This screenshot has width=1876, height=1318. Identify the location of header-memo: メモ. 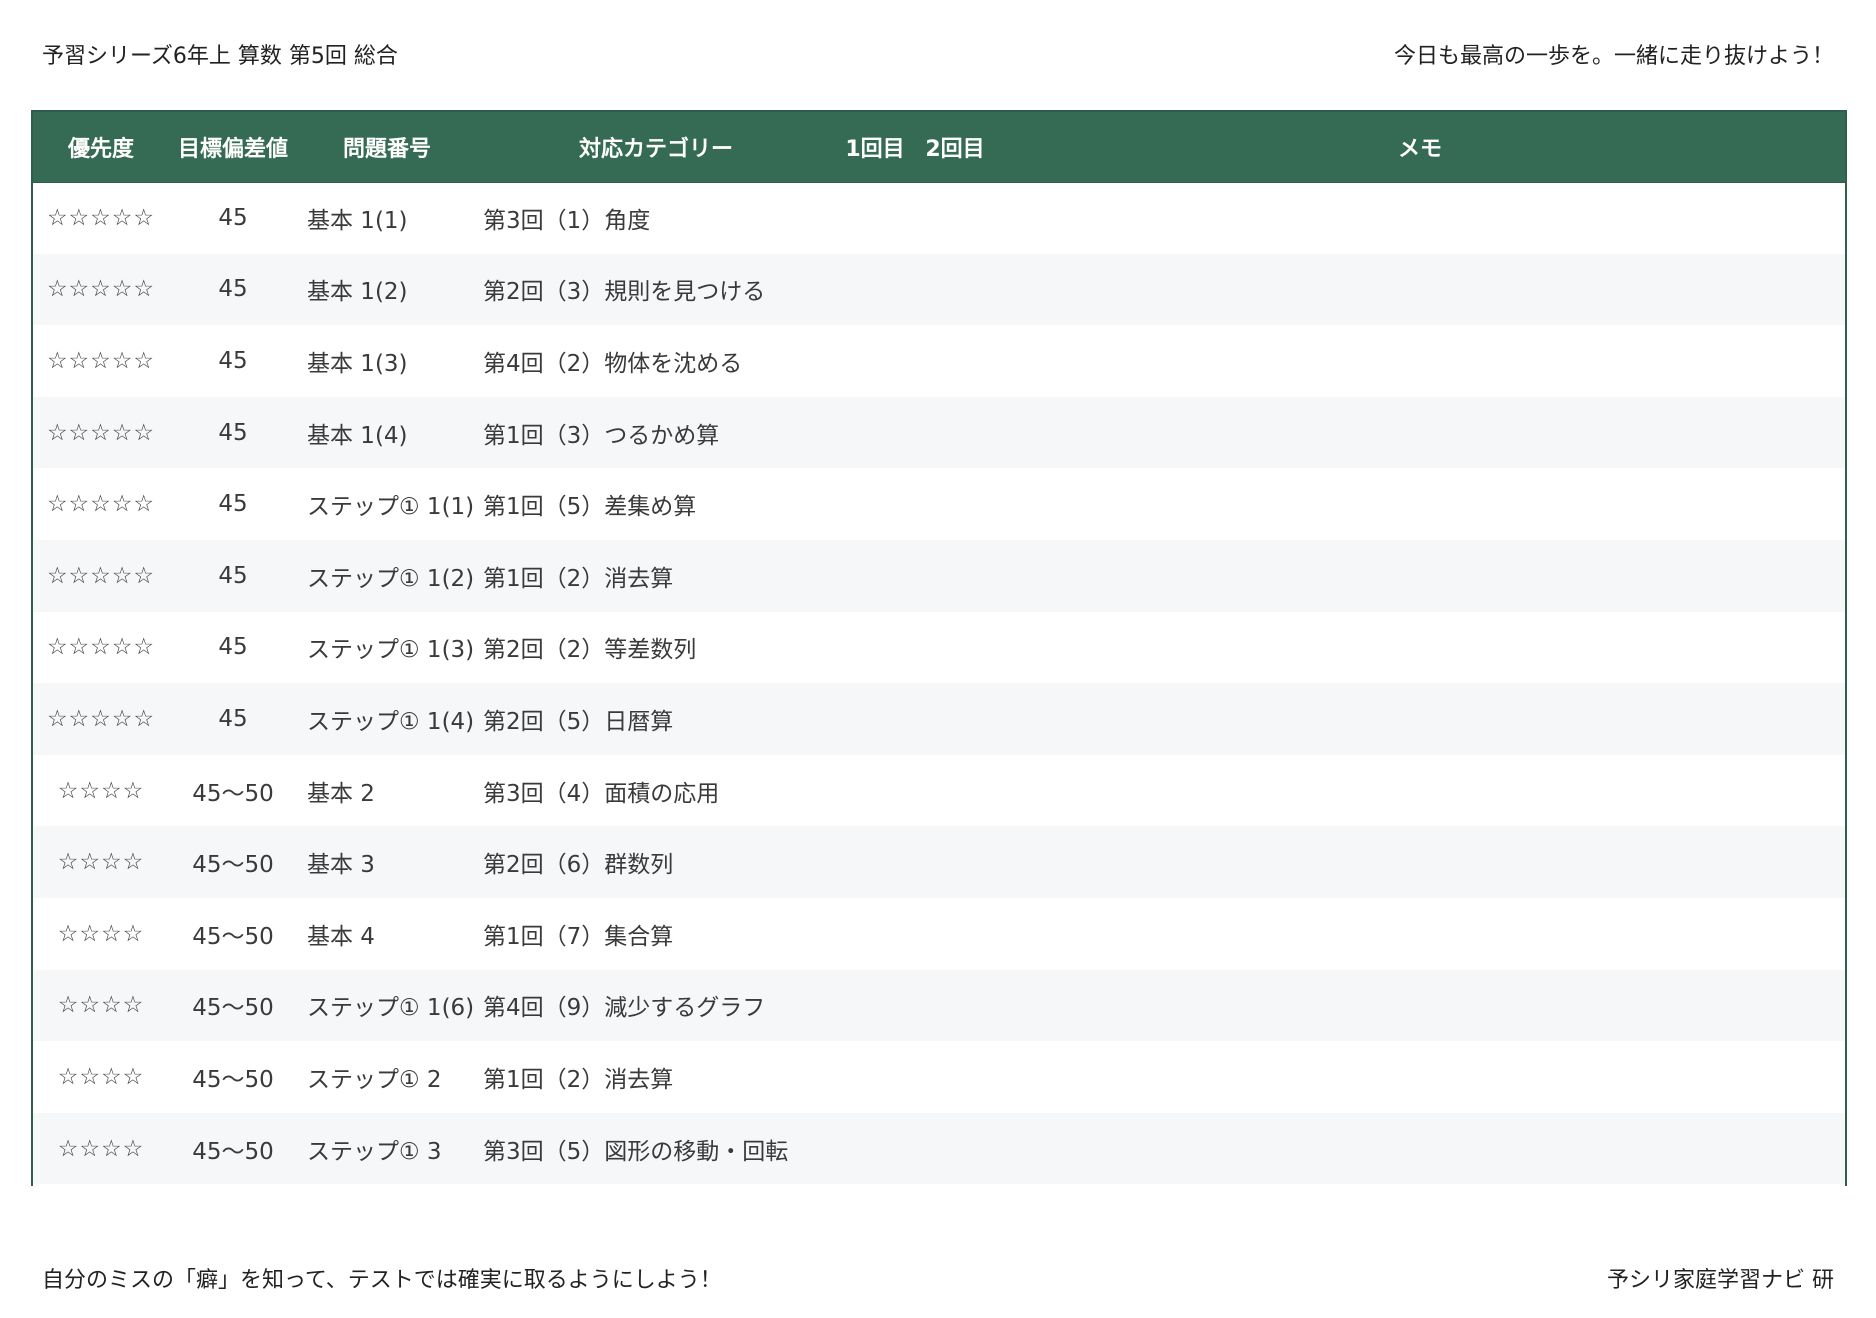
(1420, 147).